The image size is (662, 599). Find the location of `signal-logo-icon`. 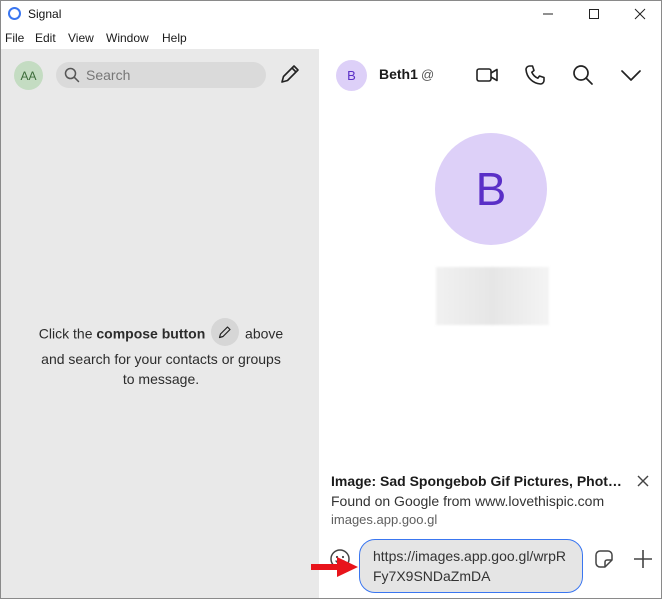

signal-logo-icon is located at coordinates (14, 13).